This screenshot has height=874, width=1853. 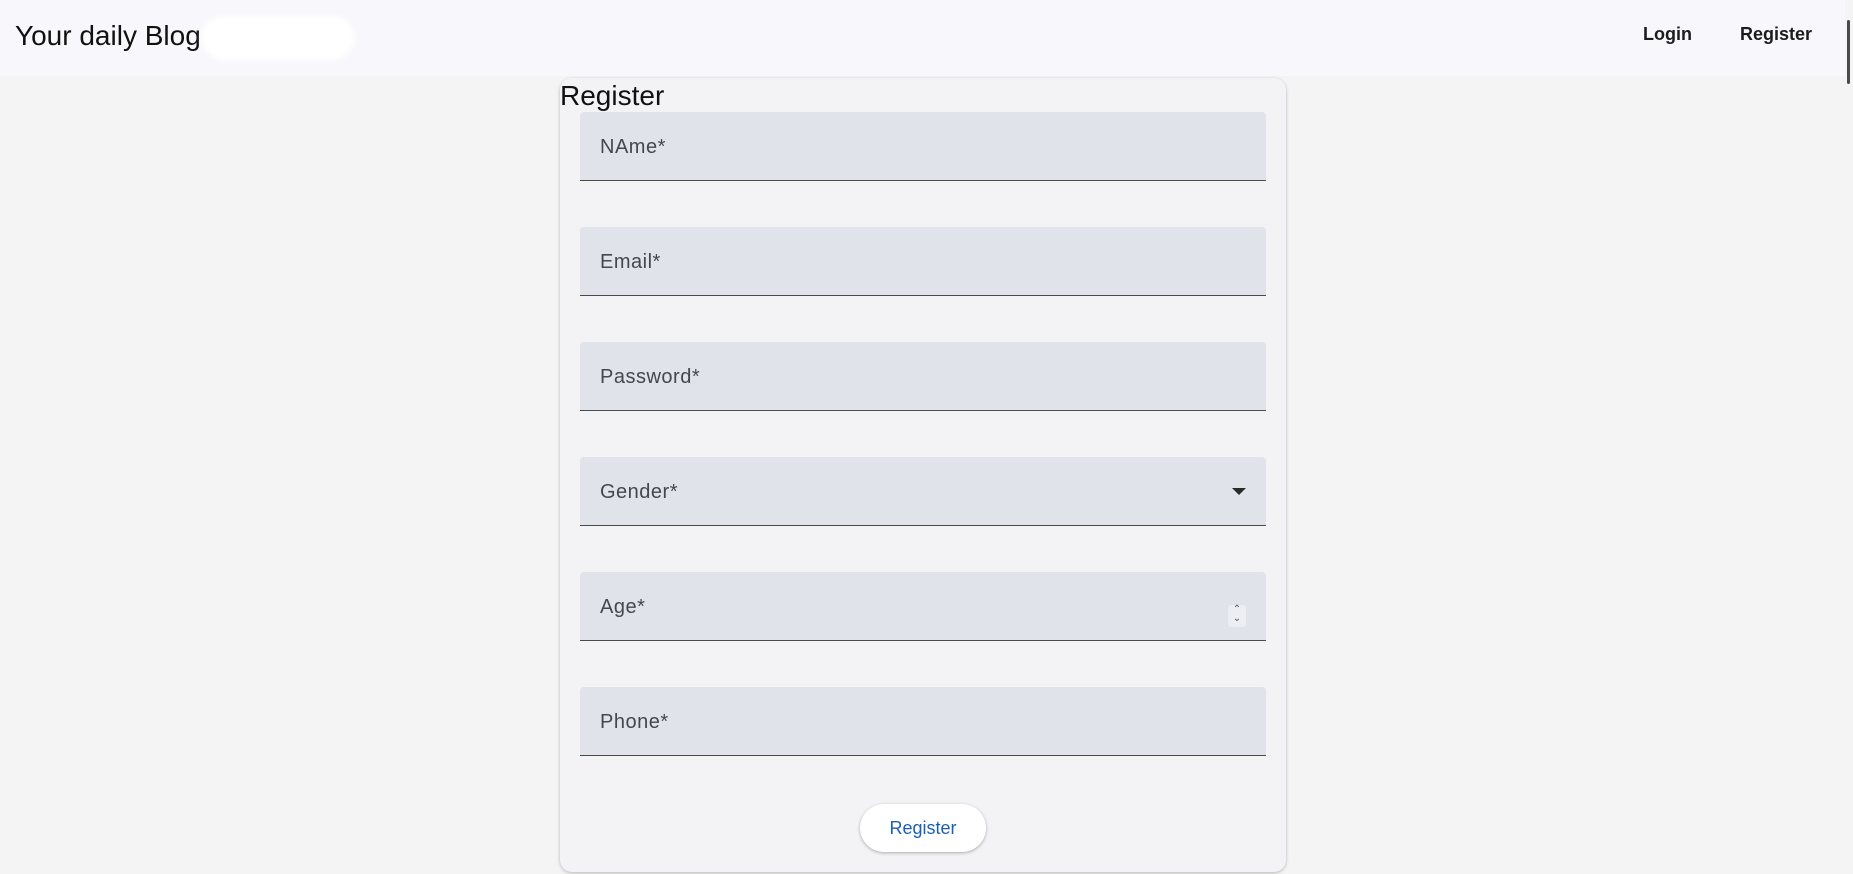 What do you see at coordinates (922, 38) in the screenshot?
I see `top-app-bar: Your daily Blog Login Register` at bounding box center [922, 38].